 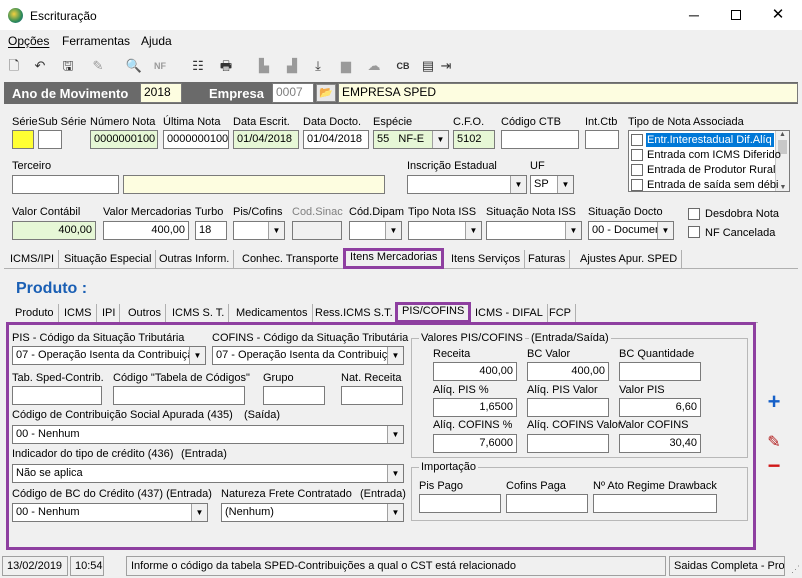 What do you see at coordinates (655, 503) in the screenshot?
I see `drawback-field` at bounding box center [655, 503].